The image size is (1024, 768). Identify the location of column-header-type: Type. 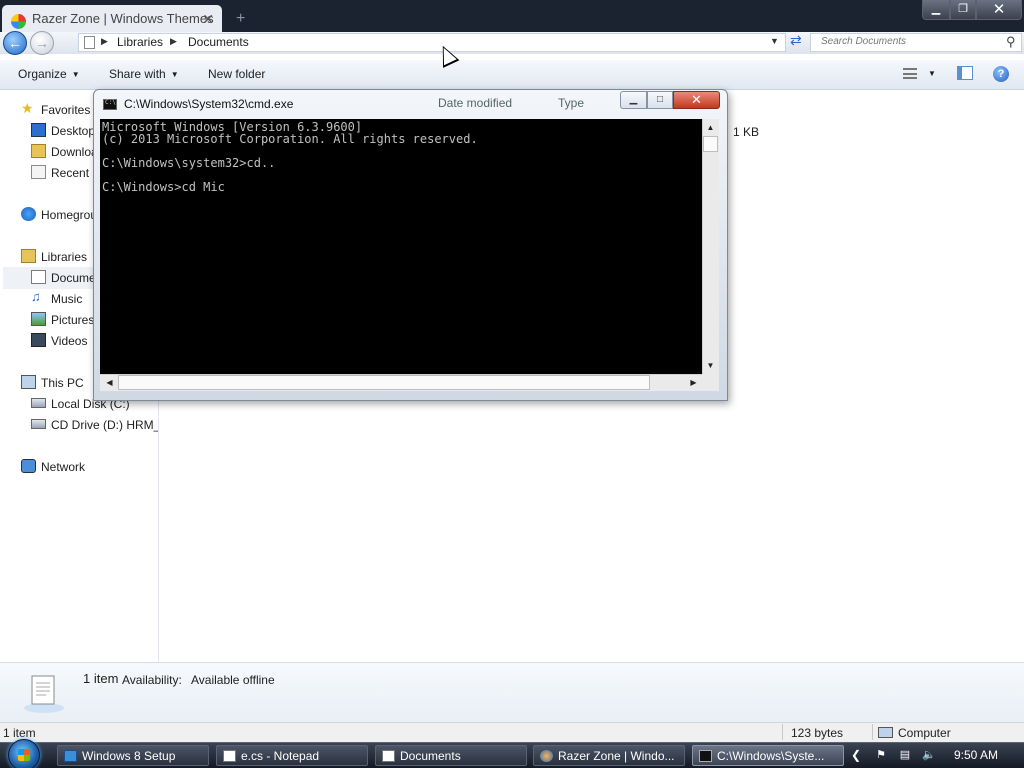
(571, 103).